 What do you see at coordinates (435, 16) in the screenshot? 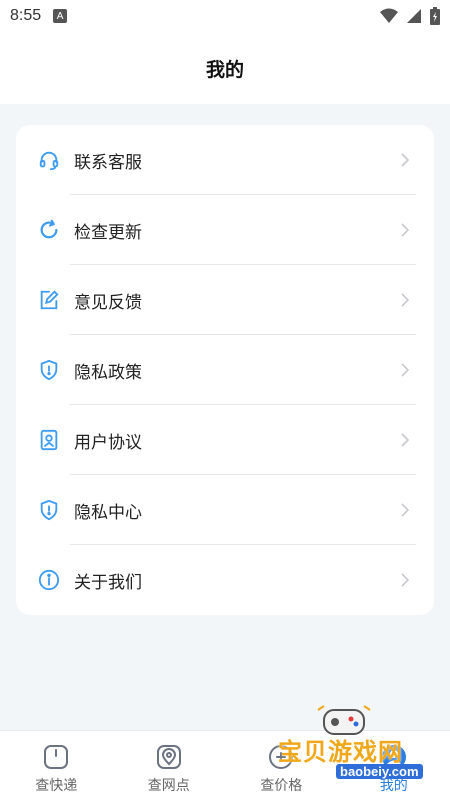
I see `battery-icon` at bounding box center [435, 16].